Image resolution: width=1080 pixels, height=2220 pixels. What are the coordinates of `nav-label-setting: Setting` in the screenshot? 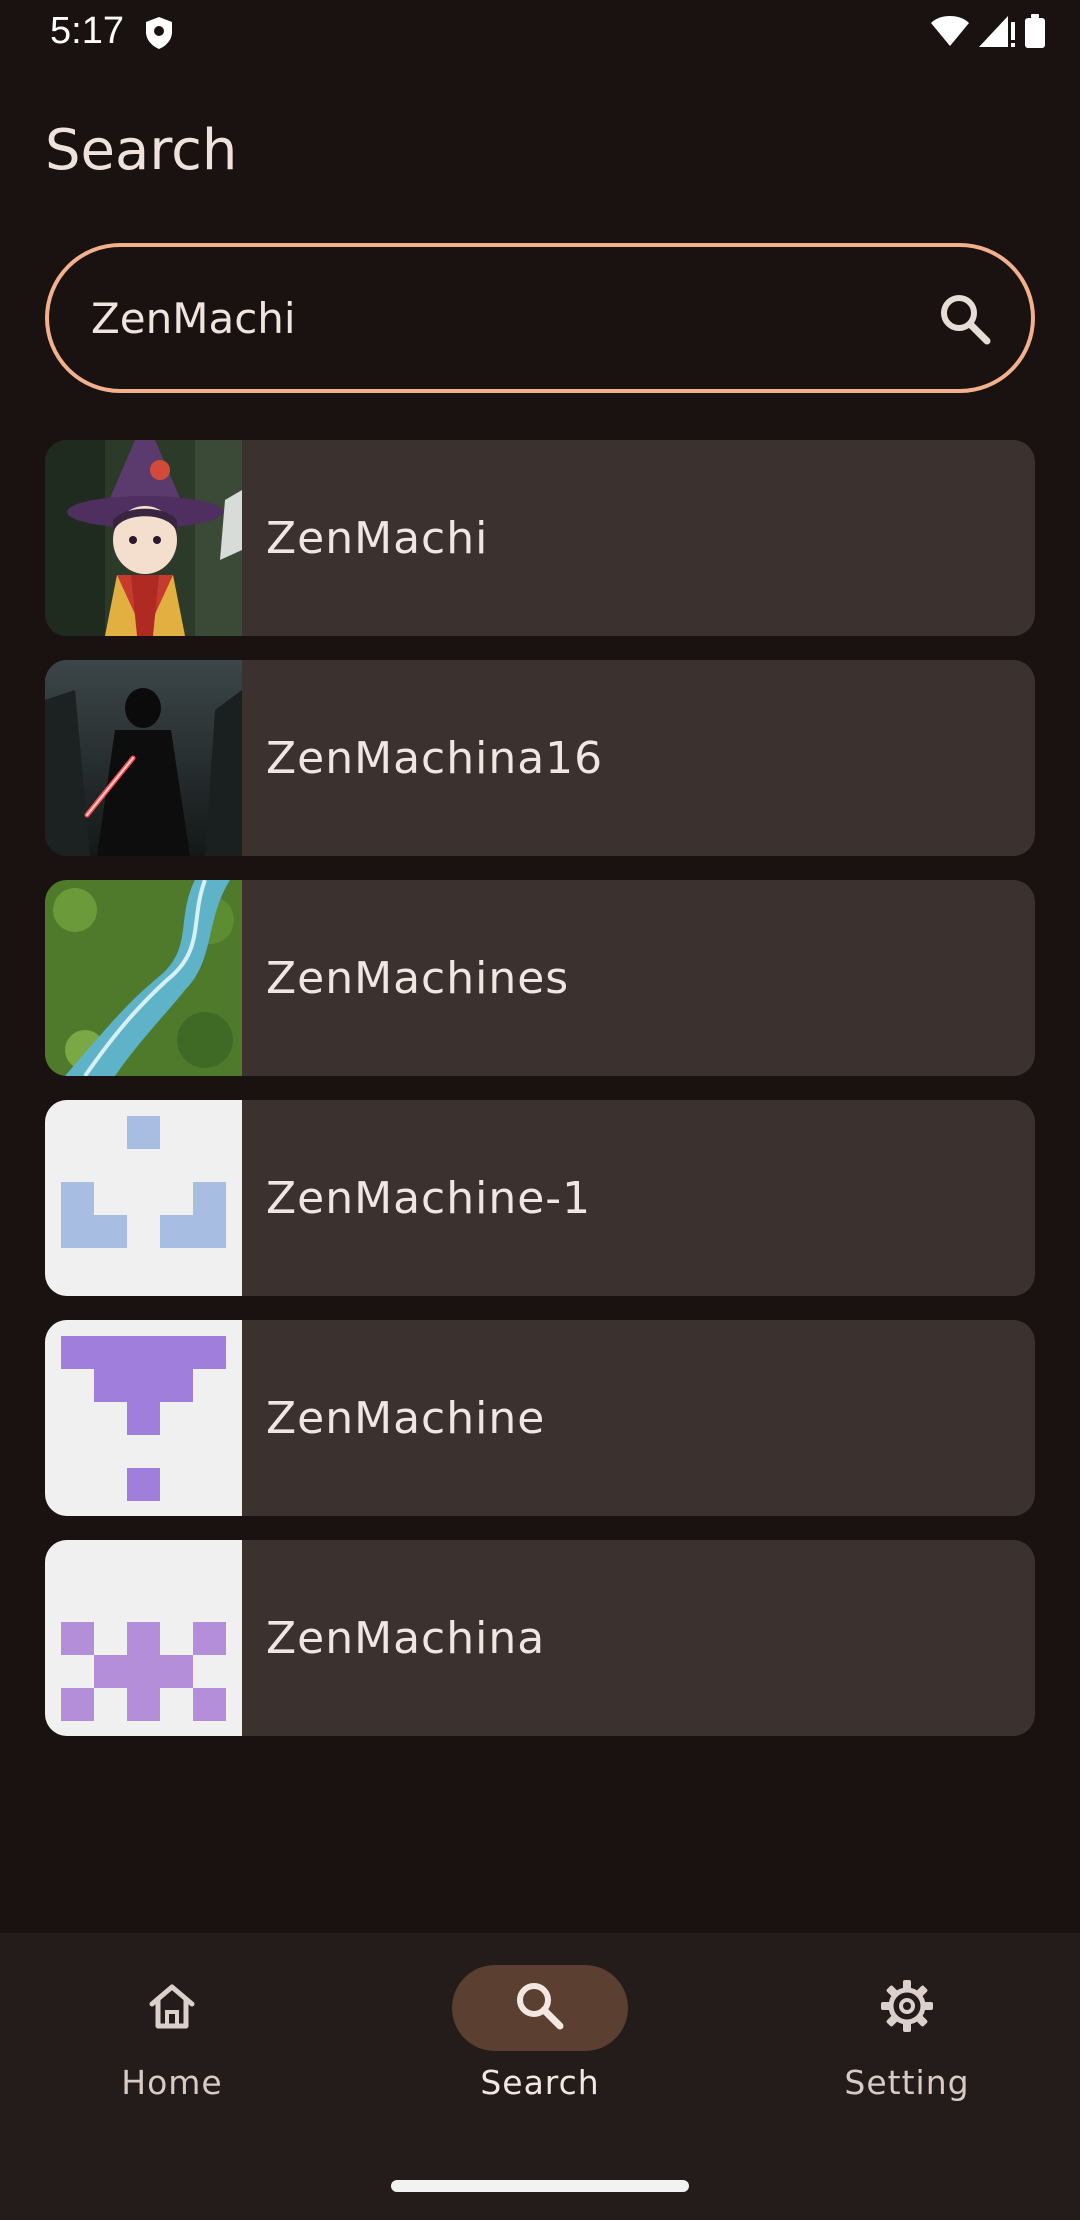 It's located at (907, 2082).